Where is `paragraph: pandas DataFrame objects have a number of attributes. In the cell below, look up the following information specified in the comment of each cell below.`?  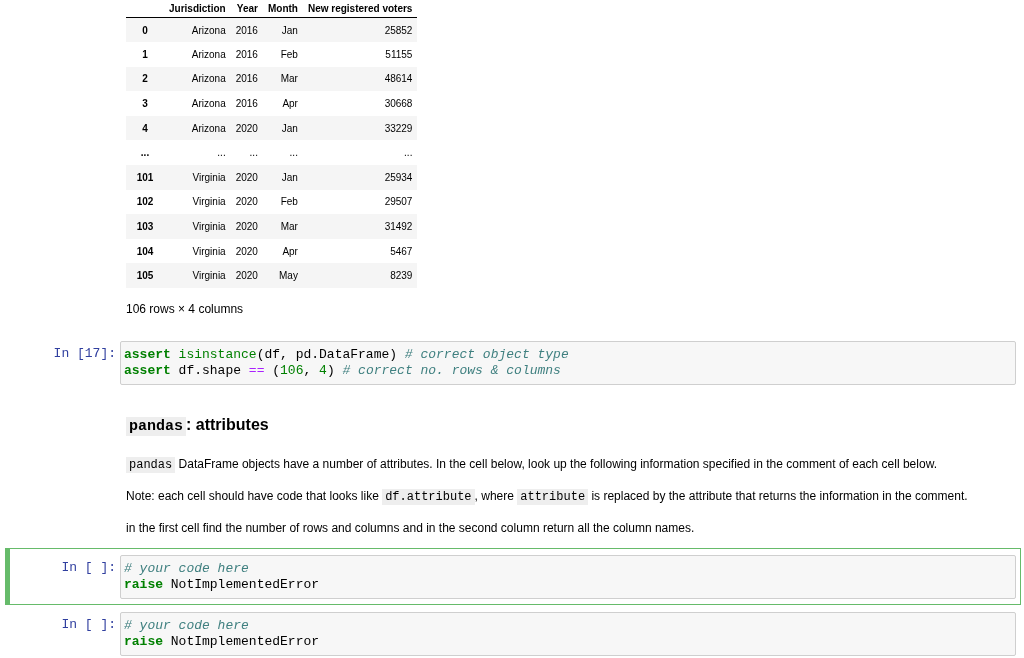
paragraph: pandas DataFrame objects have a number of attributes. In the cell below, look up the following information specified in the comment of each cell below. is located at coordinates (556, 465).